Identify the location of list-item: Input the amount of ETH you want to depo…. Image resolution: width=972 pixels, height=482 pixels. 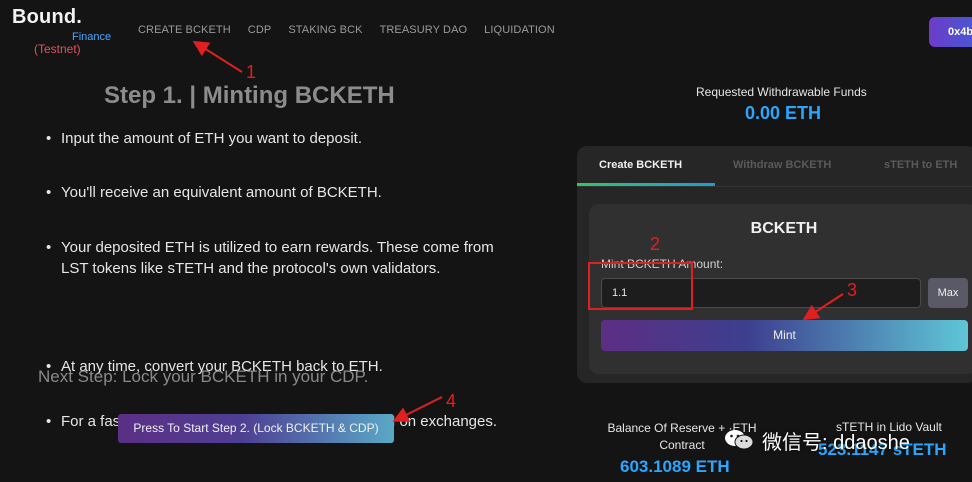
(281, 138).